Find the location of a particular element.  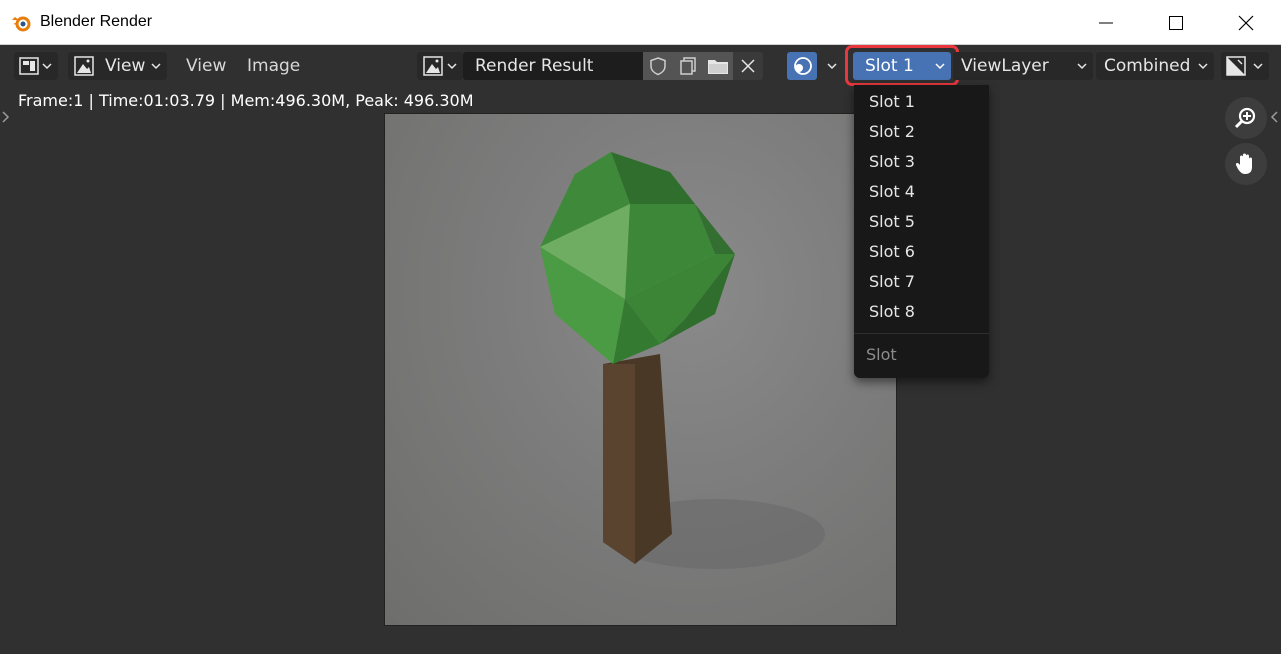

minimize-icon is located at coordinates (1106, 22).